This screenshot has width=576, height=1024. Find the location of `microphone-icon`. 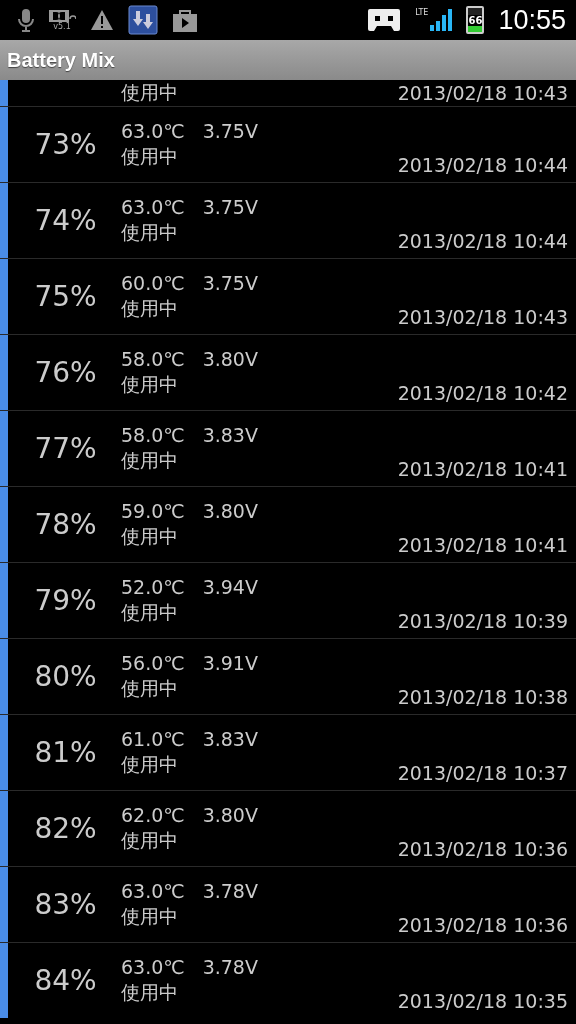

microphone-icon is located at coordinates (26, 20).